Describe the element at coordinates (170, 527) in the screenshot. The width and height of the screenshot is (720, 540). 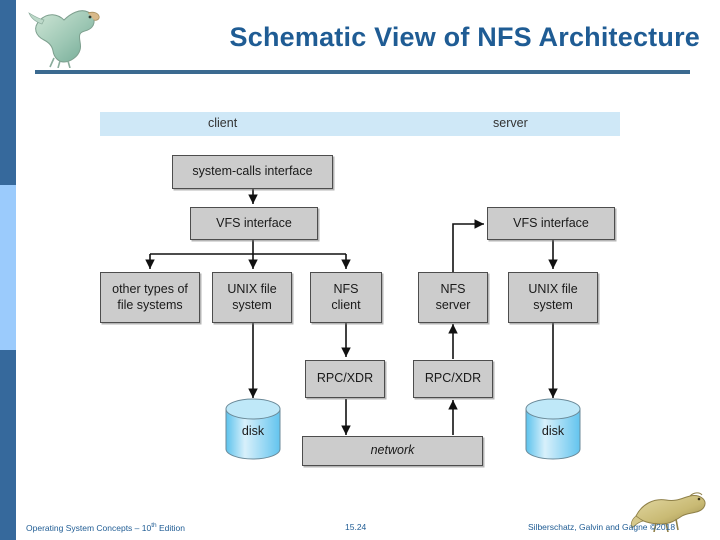
I see `footer-left-suffix: Edition` at that location.